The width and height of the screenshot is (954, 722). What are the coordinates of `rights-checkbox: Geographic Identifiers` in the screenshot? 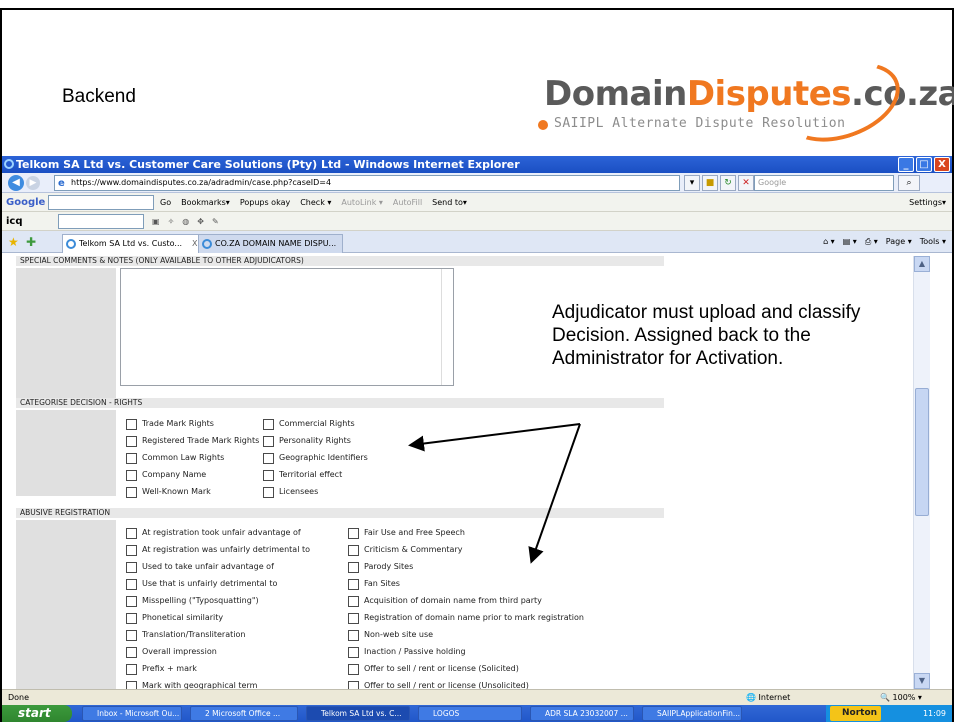 It's located at (315, 458).